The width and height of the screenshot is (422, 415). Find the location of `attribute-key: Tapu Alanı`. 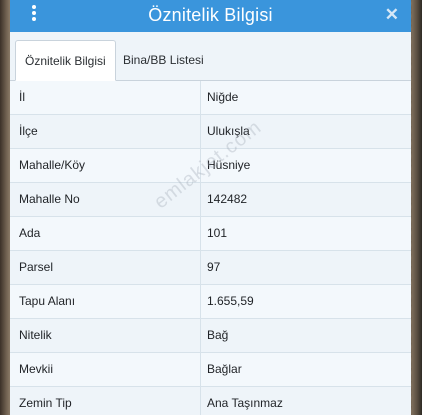

attribute-key: Tapu Alanı is located at coordinates (47, 301).